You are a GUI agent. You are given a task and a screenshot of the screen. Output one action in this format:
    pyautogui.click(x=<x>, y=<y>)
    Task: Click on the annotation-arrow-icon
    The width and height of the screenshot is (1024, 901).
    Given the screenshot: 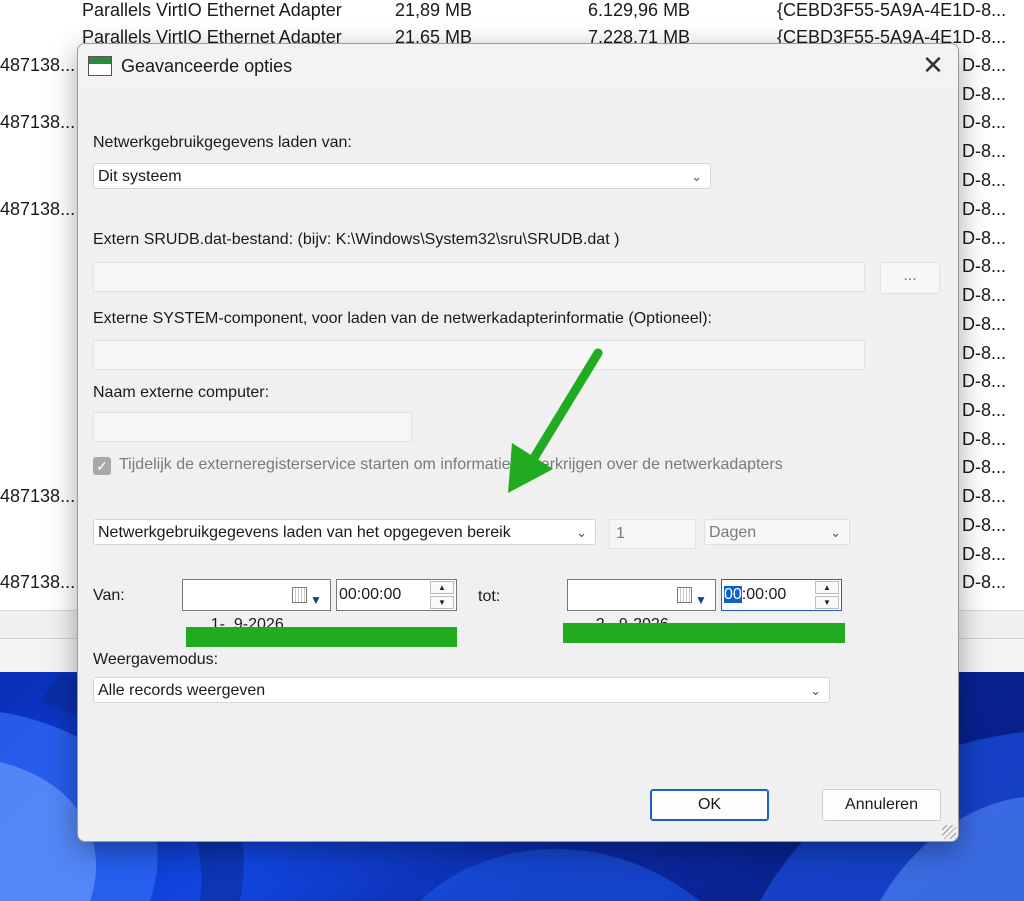 What is the action you would take?
    pyautogui.click(x=555, y=420)
    